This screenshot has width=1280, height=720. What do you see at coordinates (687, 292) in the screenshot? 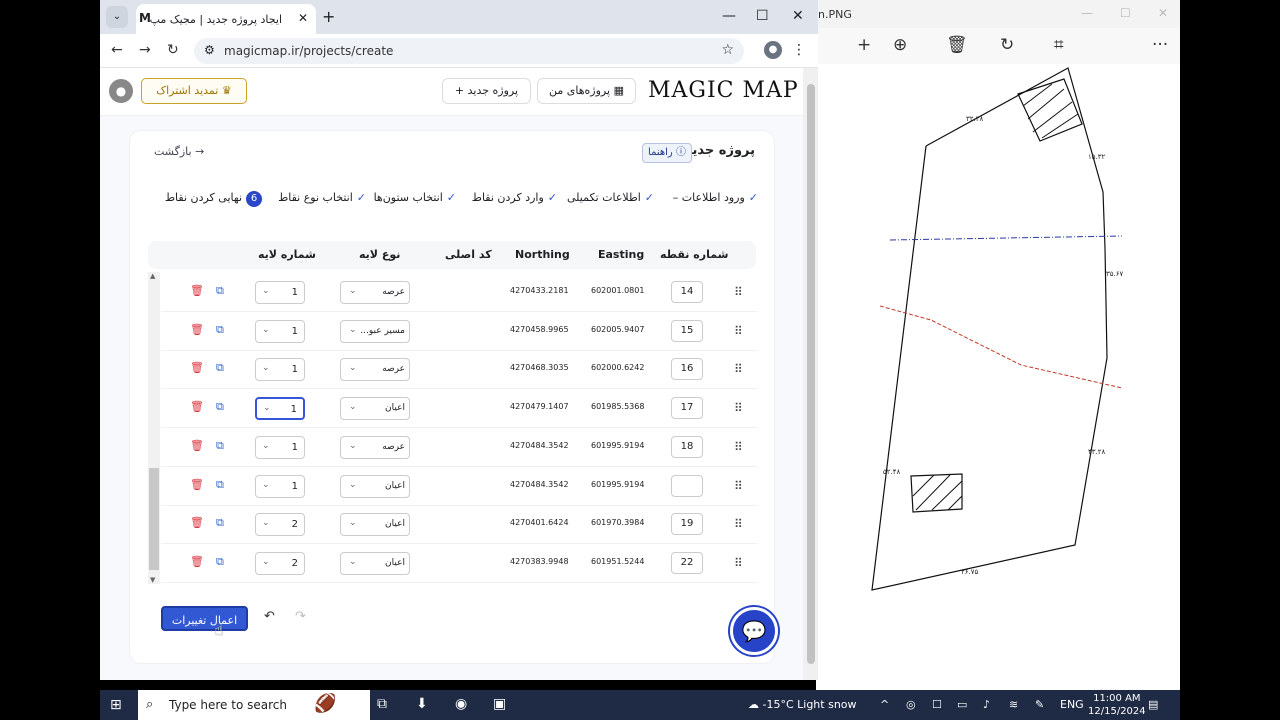
I see `point-number-input: 14` at bounding box center [687, 292].